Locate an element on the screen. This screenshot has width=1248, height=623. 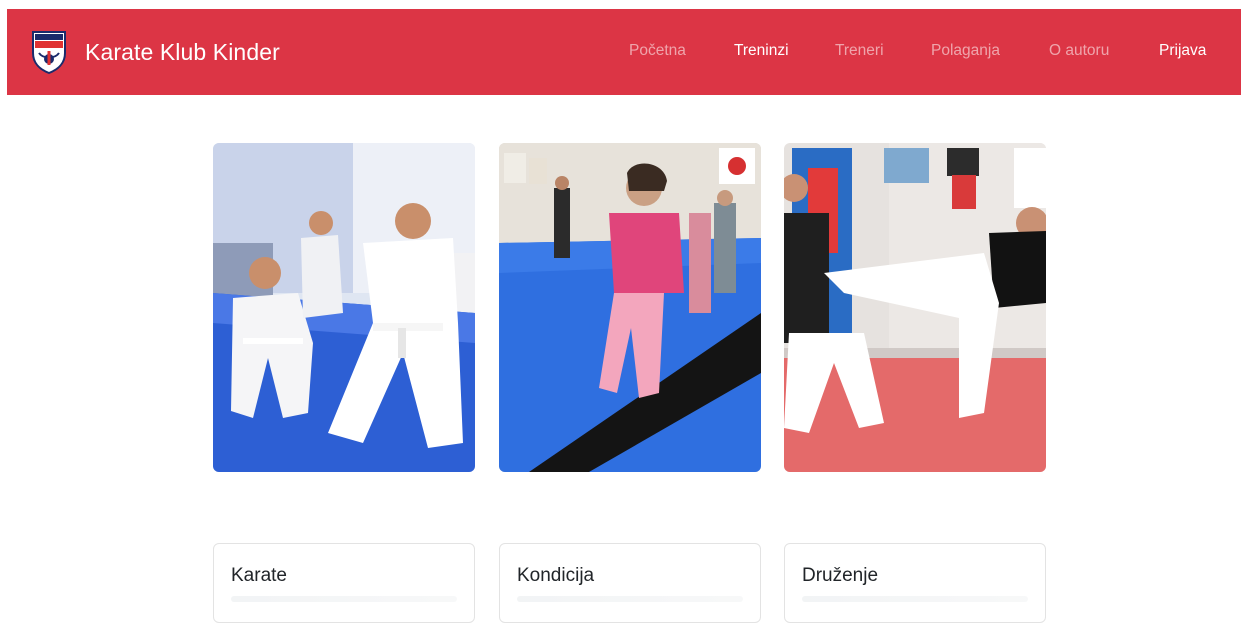
nav-polaganja: Polaganja is located at coordinates (965, 51).